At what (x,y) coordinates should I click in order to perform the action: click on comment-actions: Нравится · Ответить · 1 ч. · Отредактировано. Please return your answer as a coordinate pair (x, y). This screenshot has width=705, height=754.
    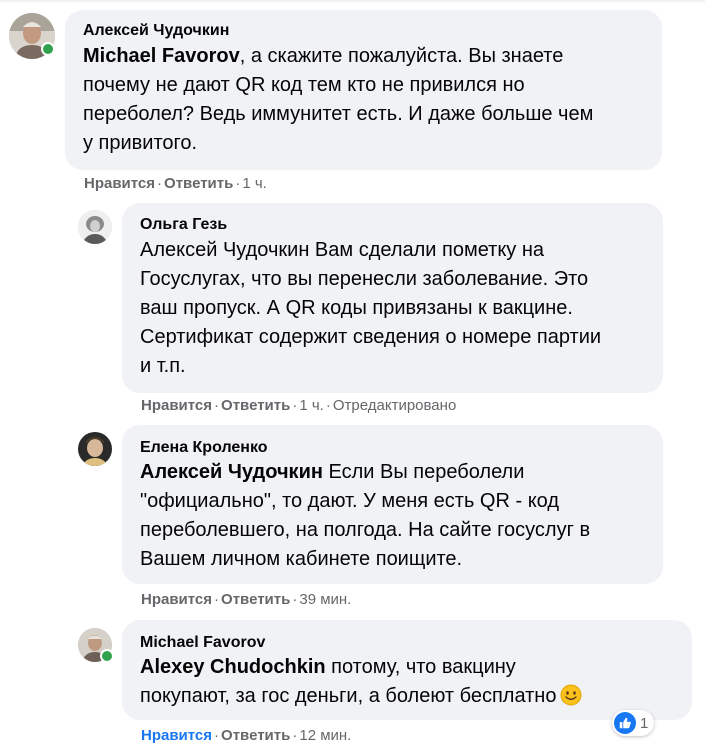
    Looking at the image, I should click on (299, 405).